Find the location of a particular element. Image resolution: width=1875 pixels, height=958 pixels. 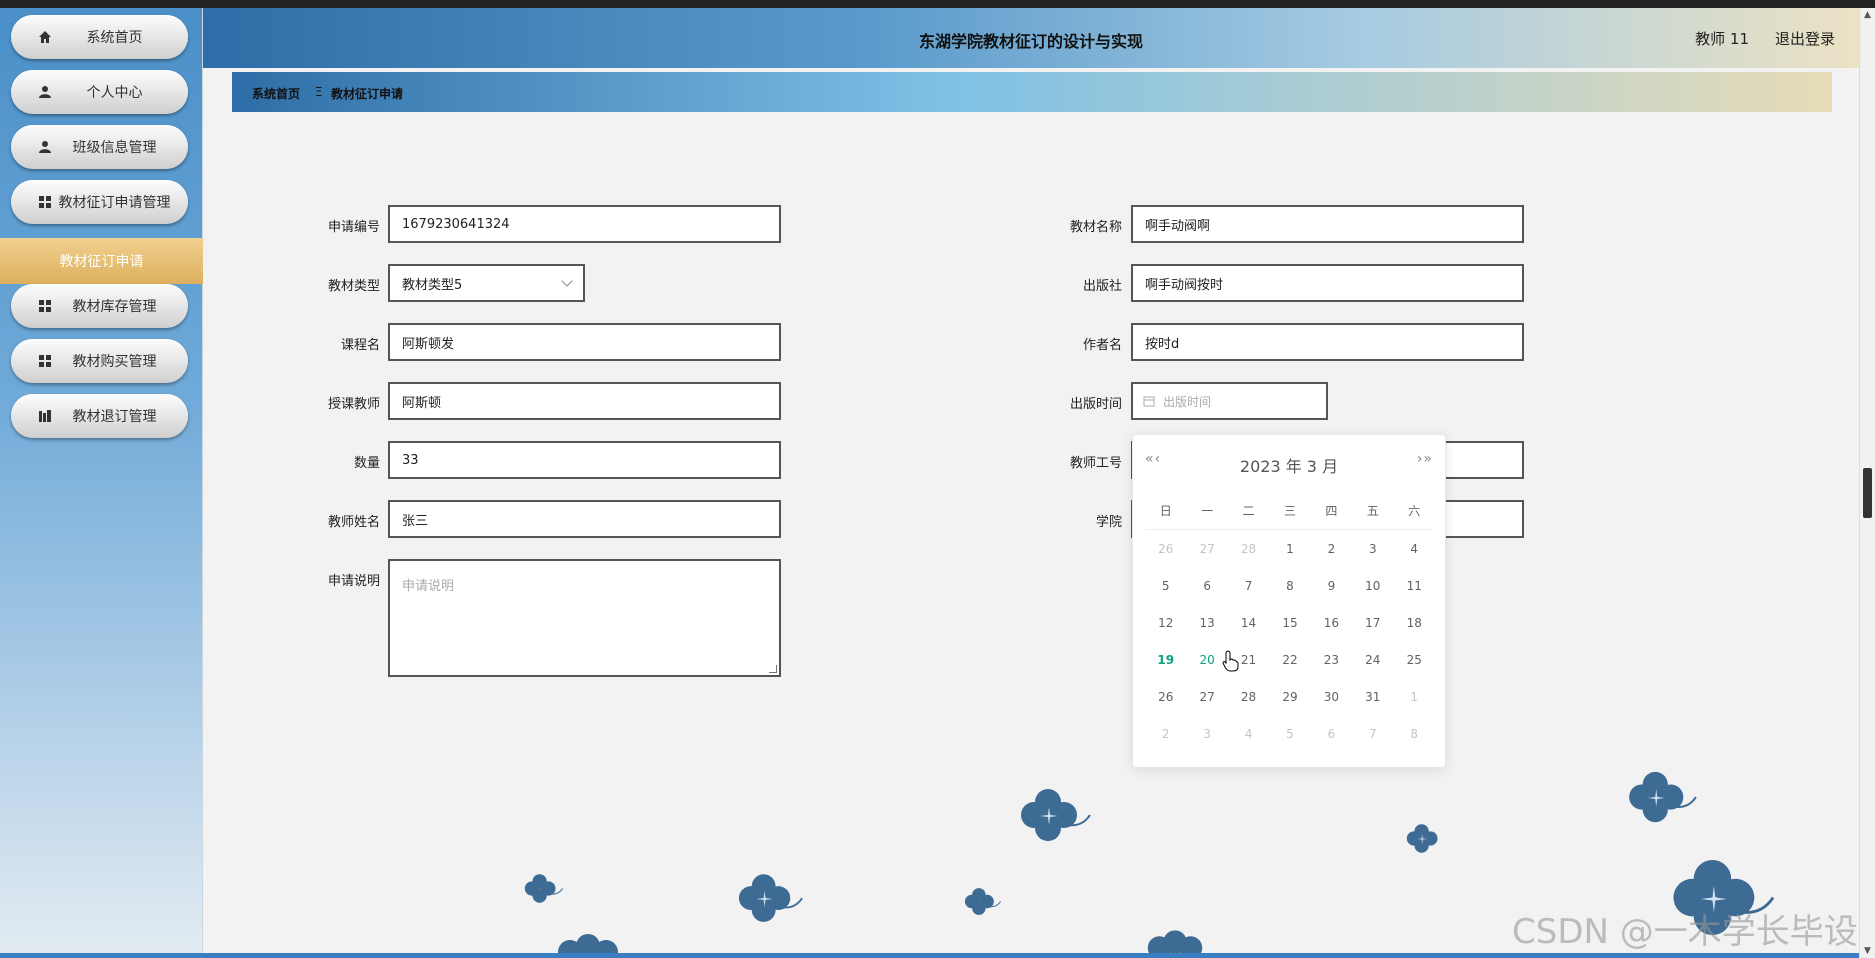

label-qty: 数量 is located at coordinates (366, 463).